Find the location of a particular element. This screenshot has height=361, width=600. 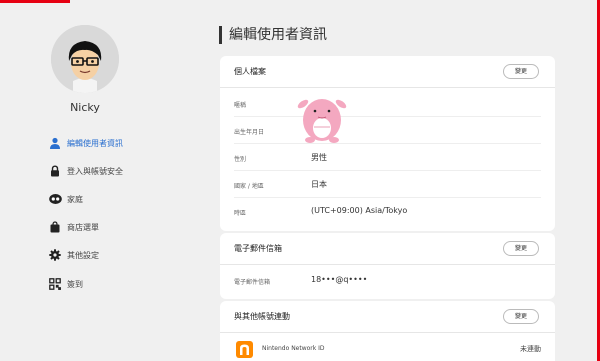

row-value: 男性 is located at coordinates (319, 157).